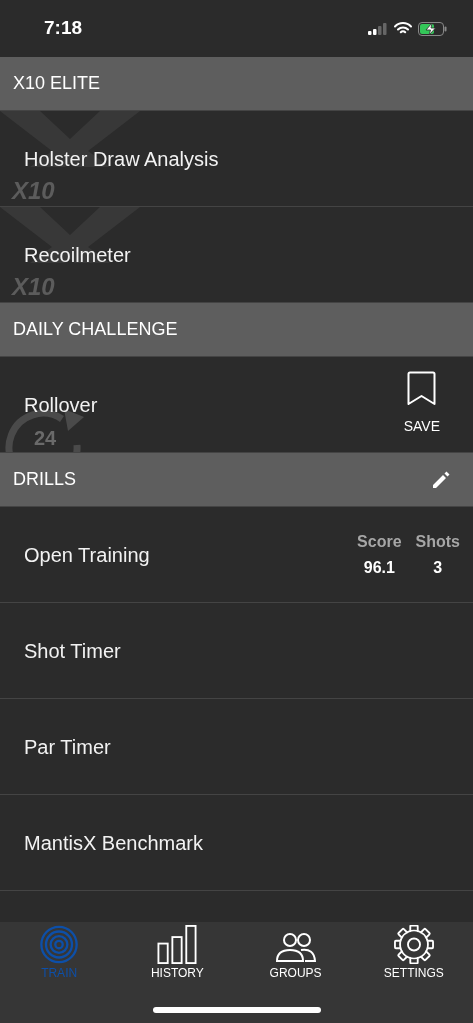  What do you see at coordinates (413, 944) in the screenshot?
I see `gear-icon` at bounding box center [413, 944].